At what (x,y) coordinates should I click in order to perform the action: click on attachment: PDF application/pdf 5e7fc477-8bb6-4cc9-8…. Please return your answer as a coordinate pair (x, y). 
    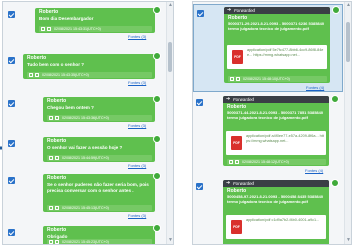
    Looking at the image, I should click on (277, 57).